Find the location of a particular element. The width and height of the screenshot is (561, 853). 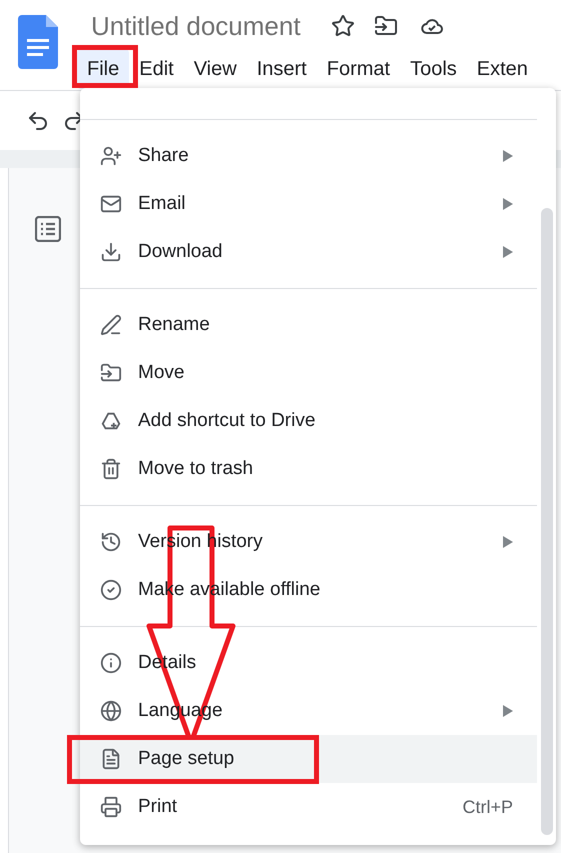

menu-bar-item: Insert is located at coordinates (281, 69).